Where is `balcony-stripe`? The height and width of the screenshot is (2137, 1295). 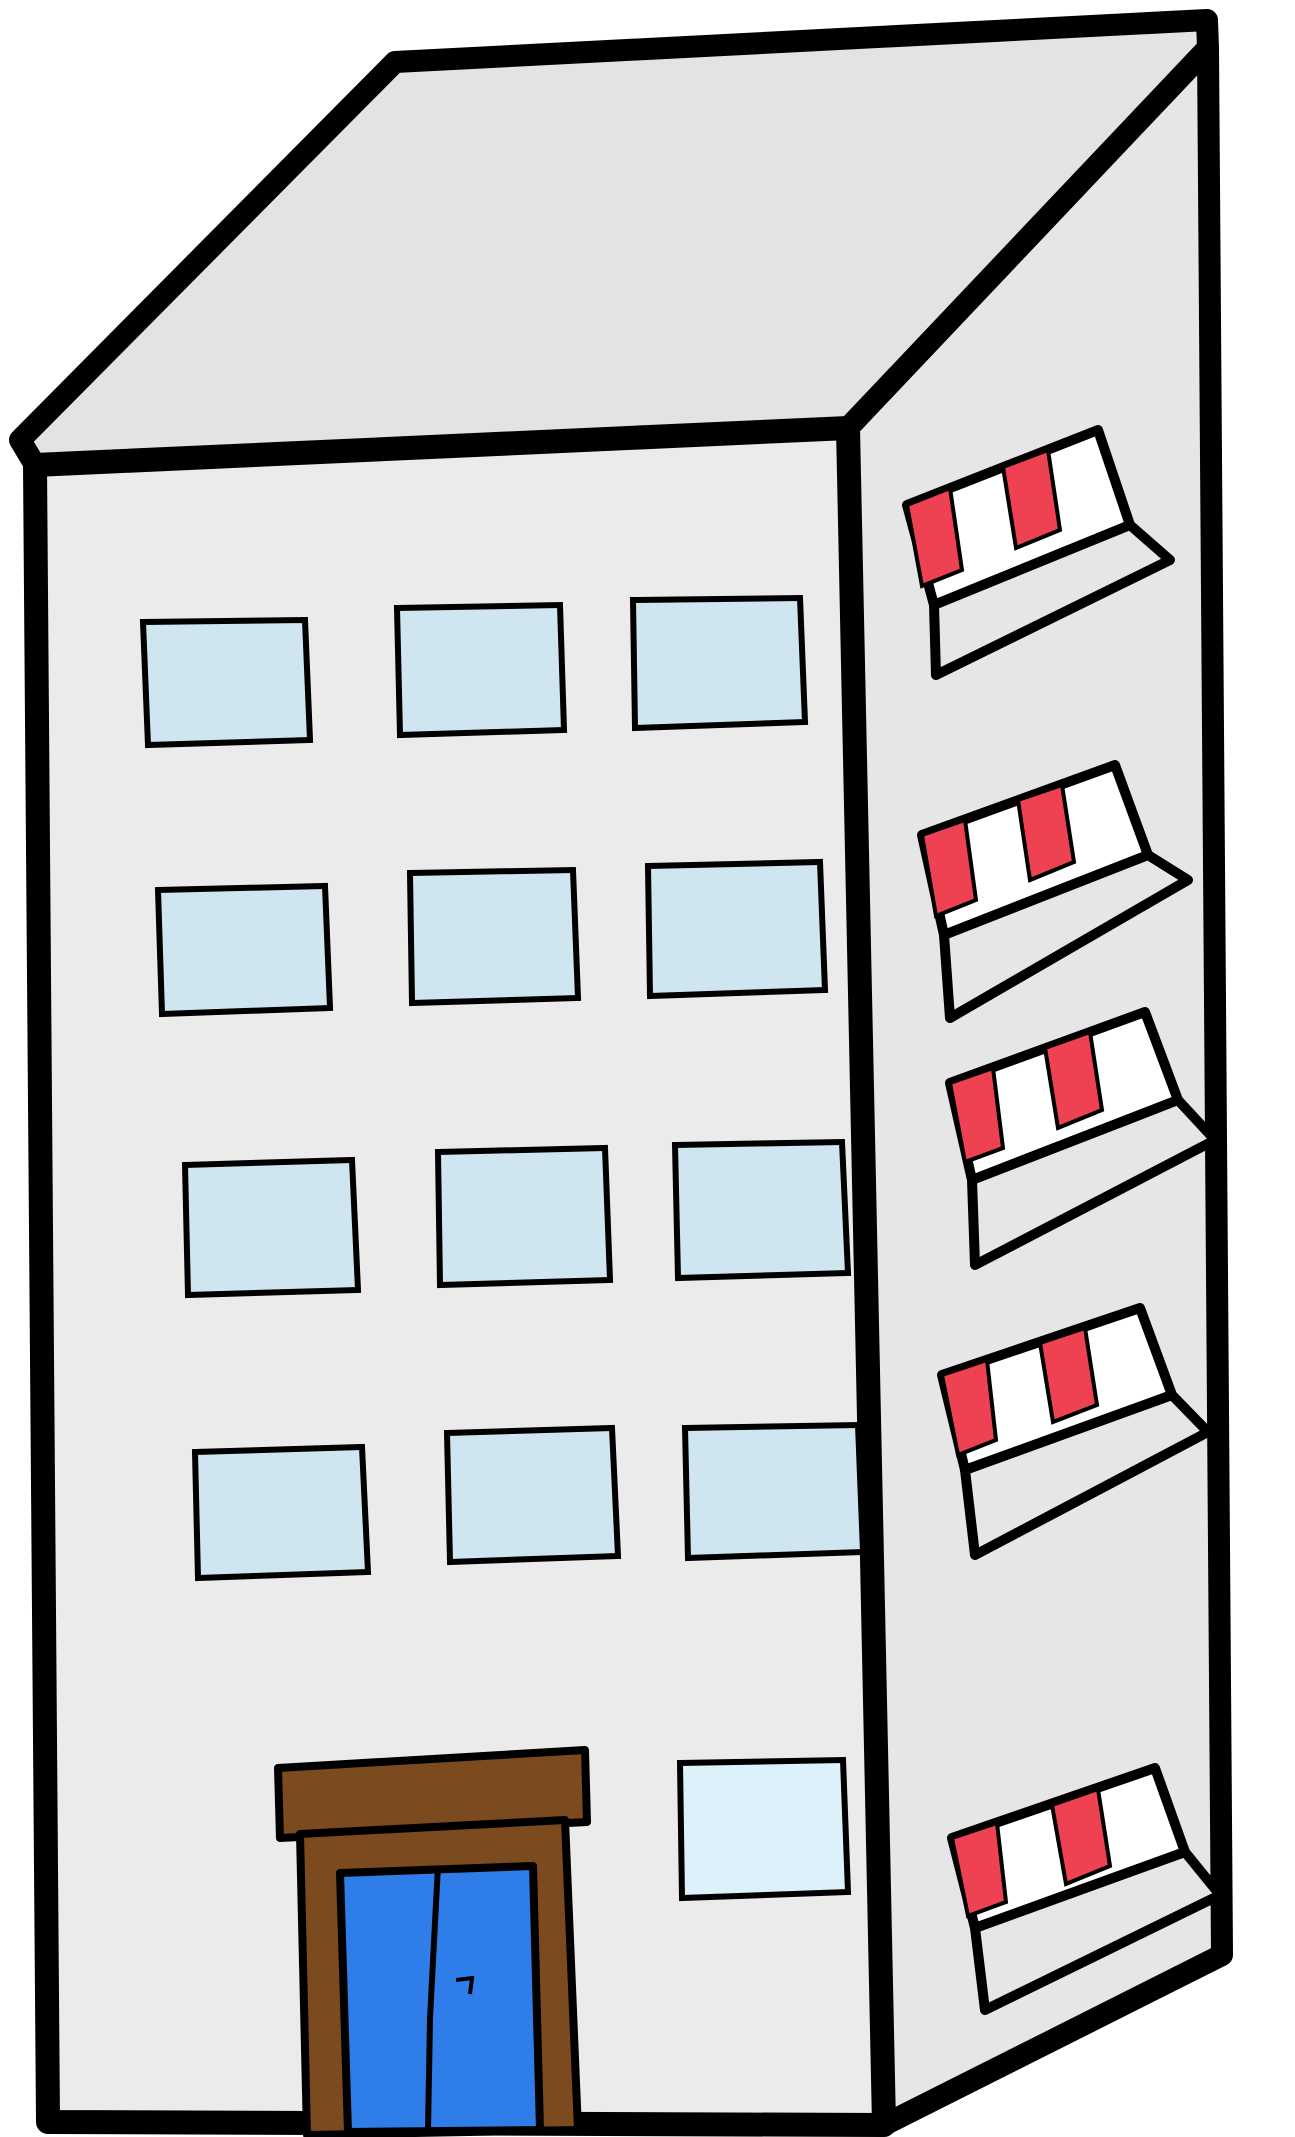
balcony-stripe is located at coordinates (1046, 832).